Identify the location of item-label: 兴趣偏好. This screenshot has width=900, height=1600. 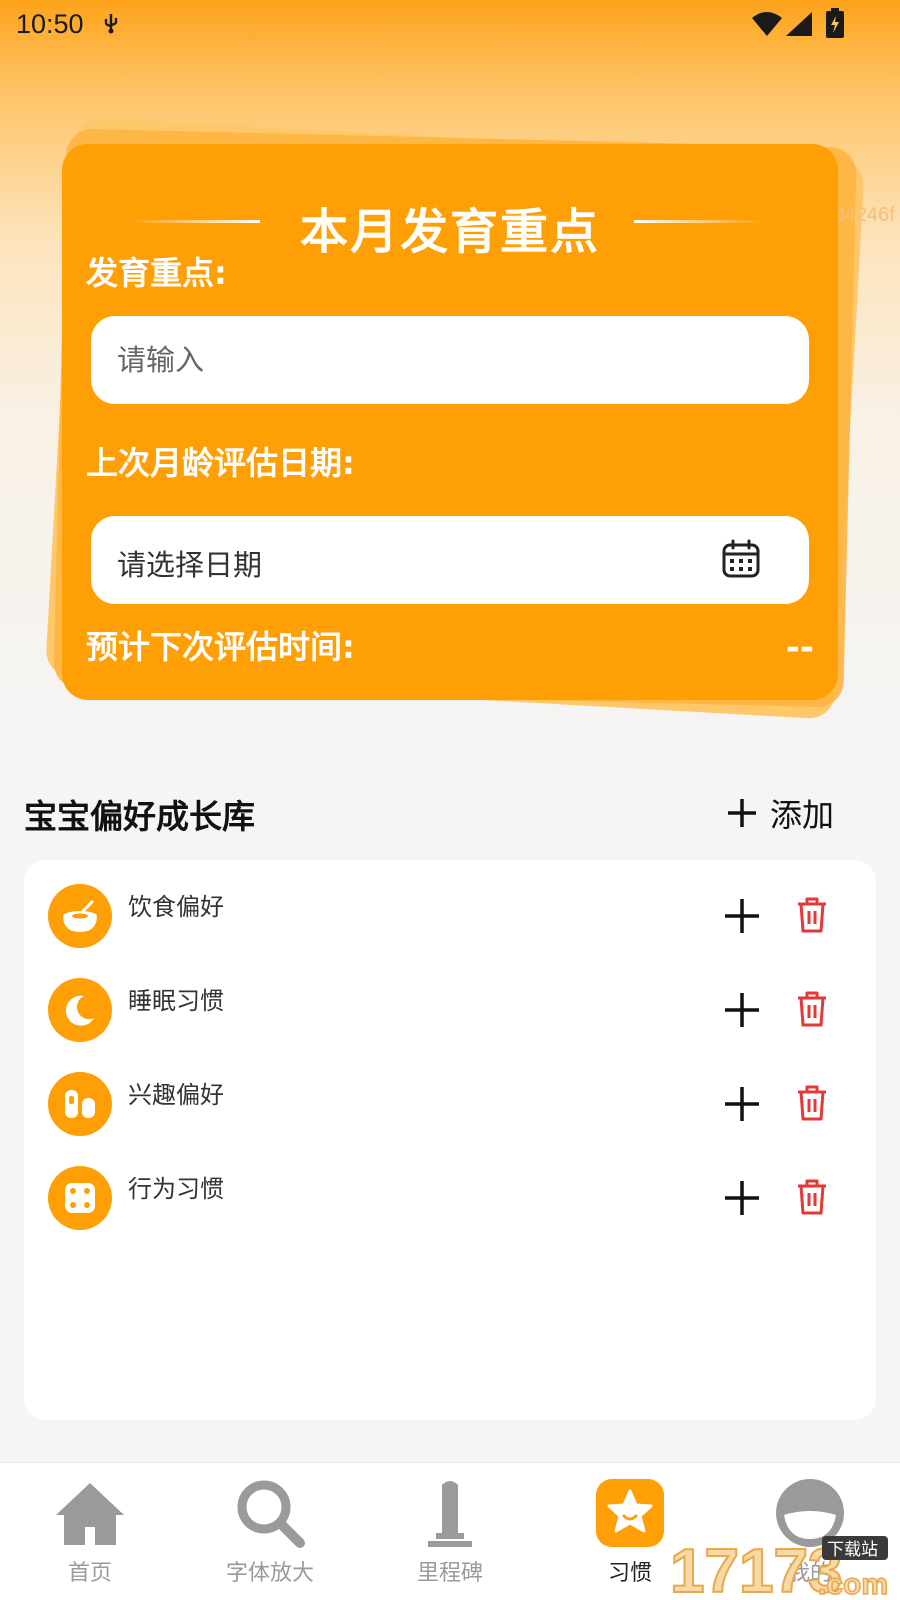
(176, 1095).